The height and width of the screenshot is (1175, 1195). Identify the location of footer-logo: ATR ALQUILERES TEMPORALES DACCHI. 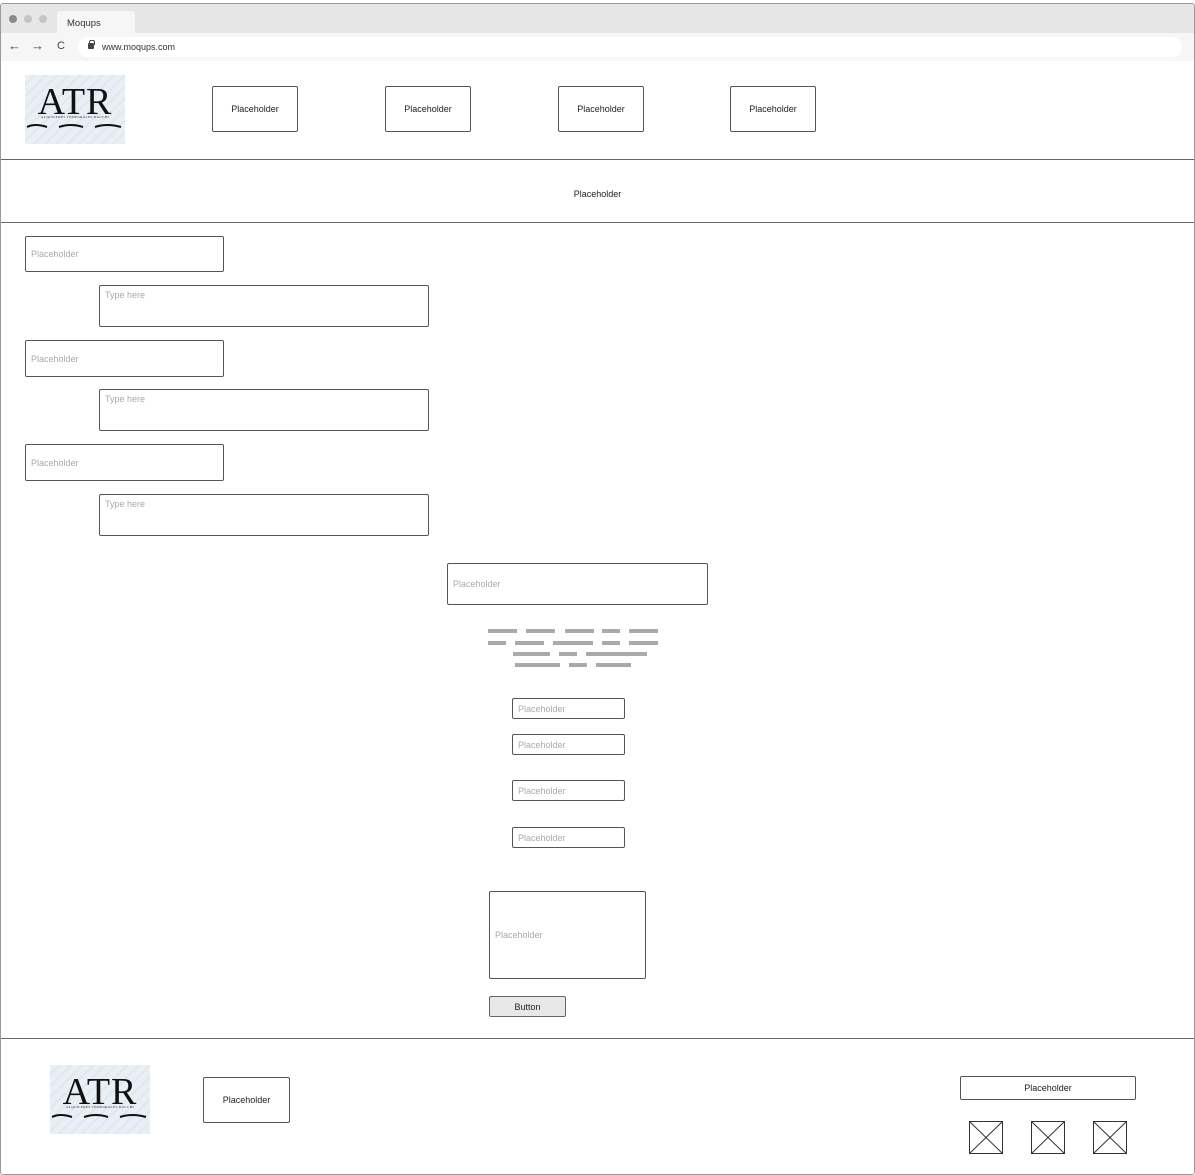
(100, 1099).